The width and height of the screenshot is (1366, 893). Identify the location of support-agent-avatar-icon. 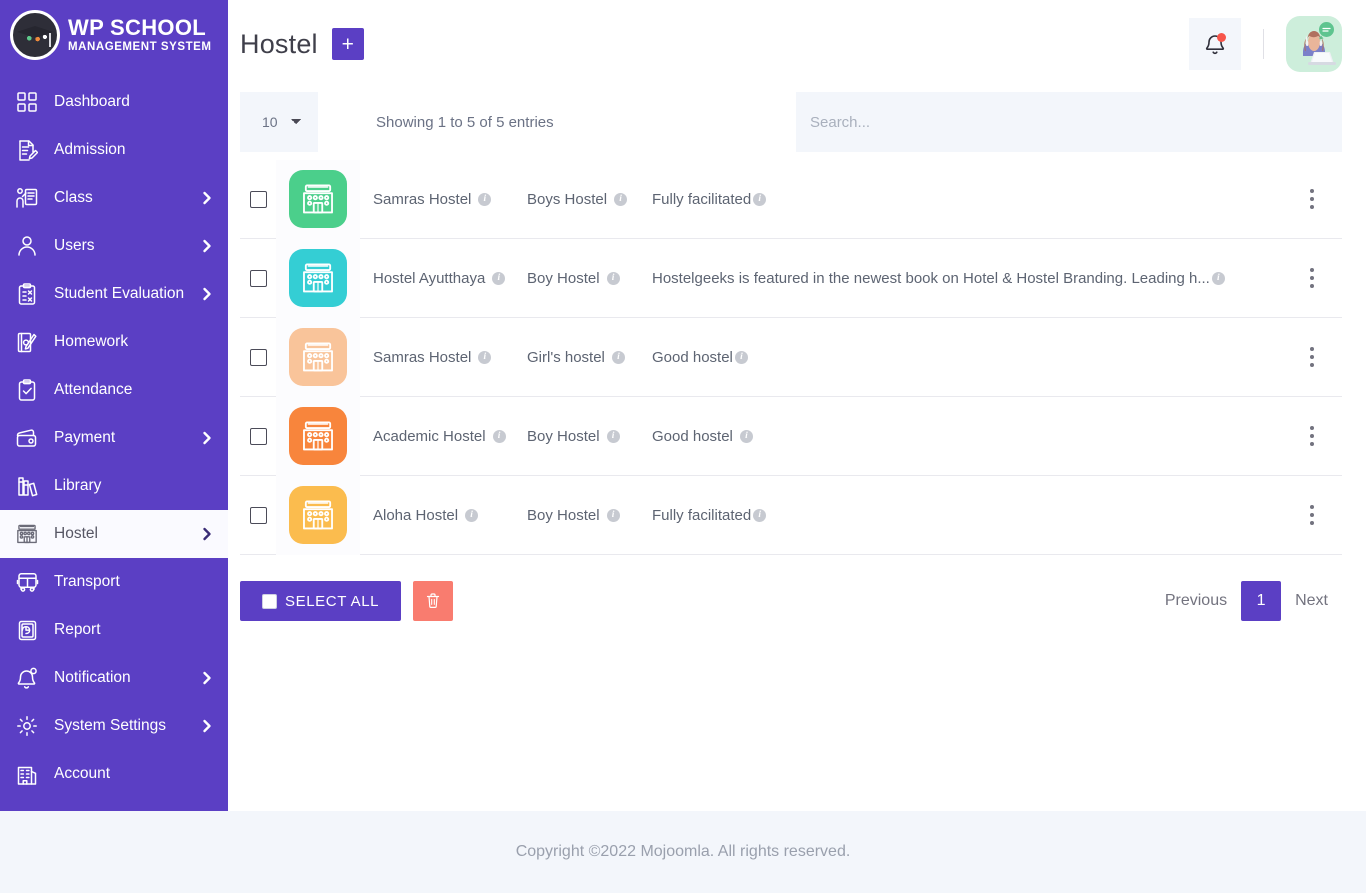
(1319, 43).